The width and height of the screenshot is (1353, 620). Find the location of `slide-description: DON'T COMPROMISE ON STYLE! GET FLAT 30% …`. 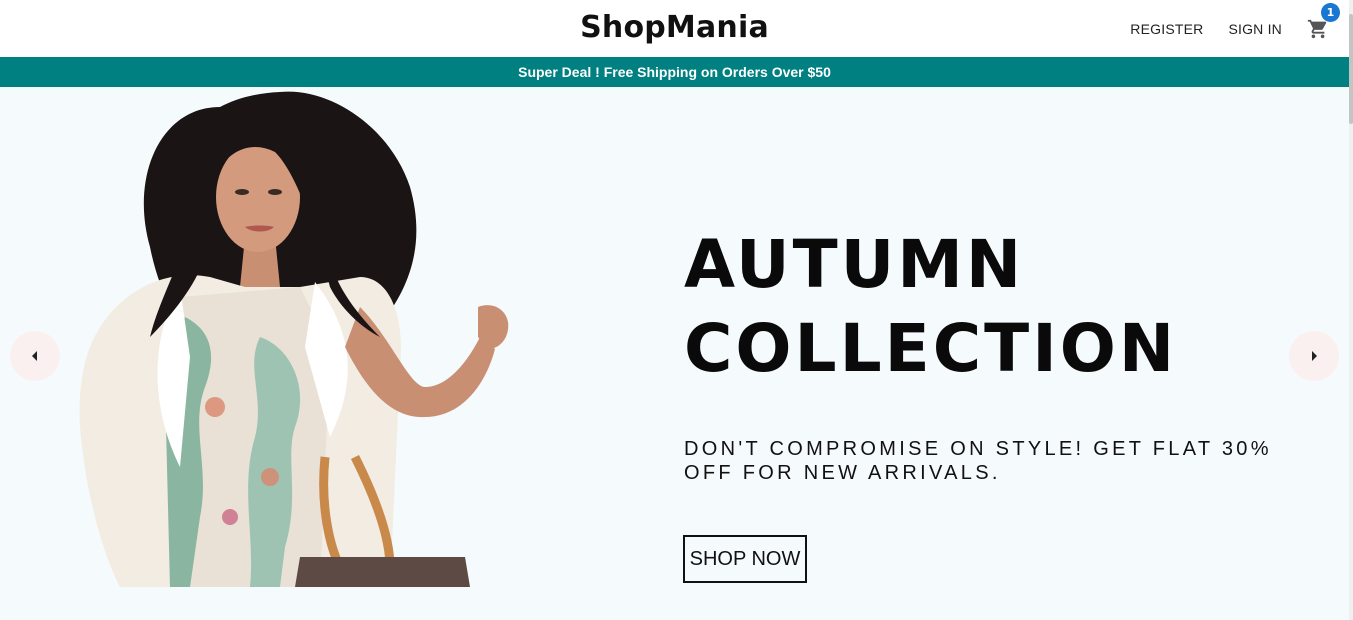

slide-description: DON'T COMPROMISE ON STYLE! GET FLAT 30% … is located at coordinates (978, 461).